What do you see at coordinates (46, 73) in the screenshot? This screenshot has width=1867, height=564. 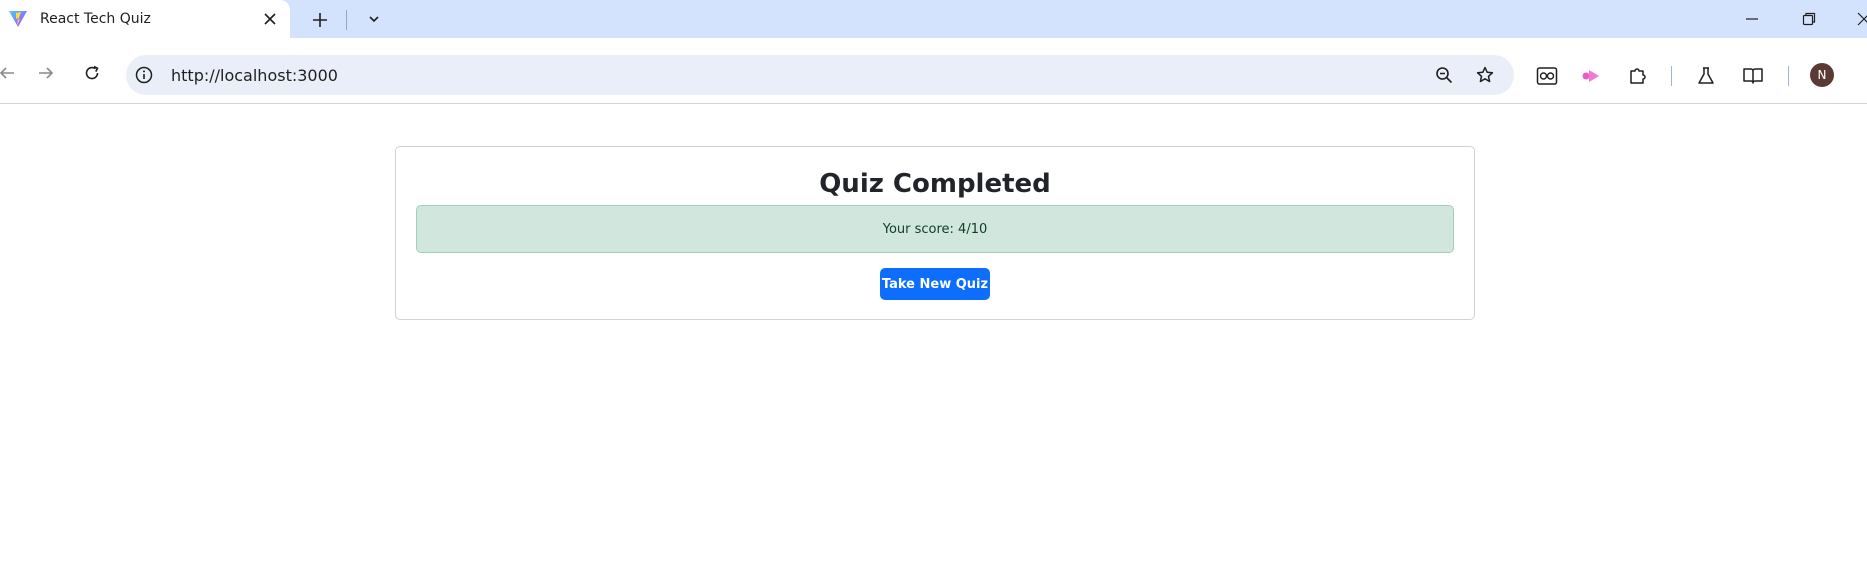 I see `forward-arrow-icon` at bounding box center [46, 73].